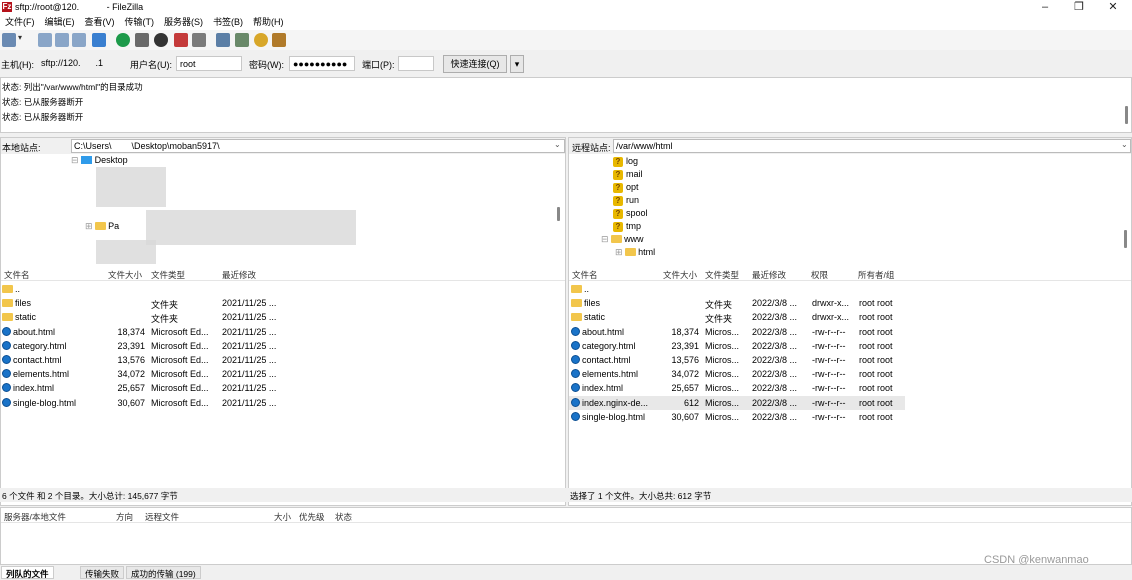  What do you see at coordinates (161, 40) in the screenshot?
I see `cancel-icon` at bounding box center [161, 40].